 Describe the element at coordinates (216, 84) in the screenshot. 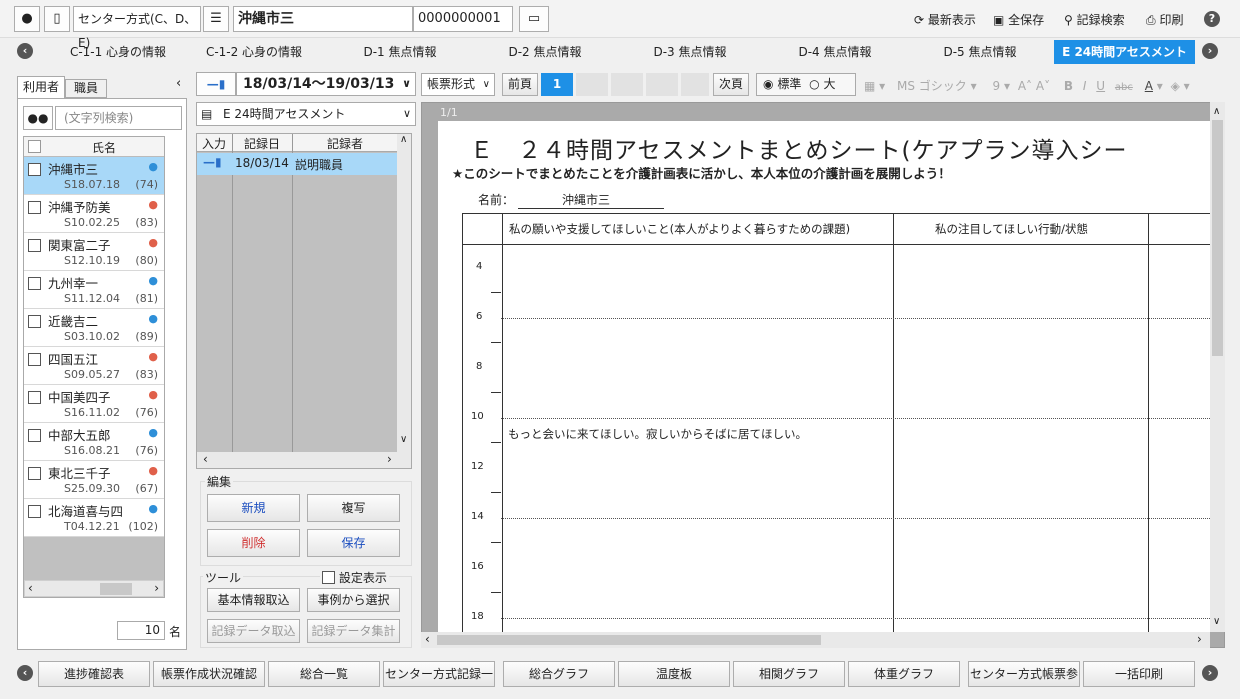

I see `date-range-icon: —▮` at that location.